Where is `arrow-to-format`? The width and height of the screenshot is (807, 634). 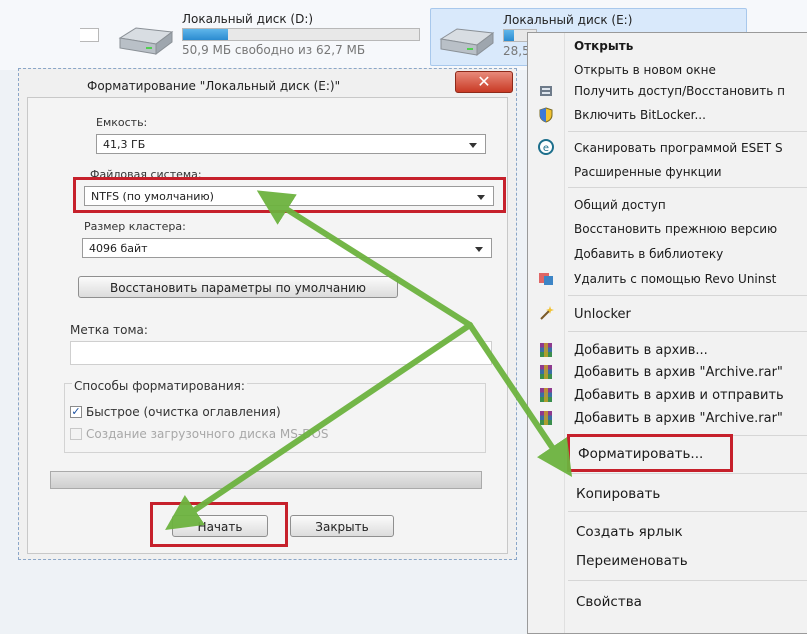 arrow-to-format is located at coordinates (520, 399).